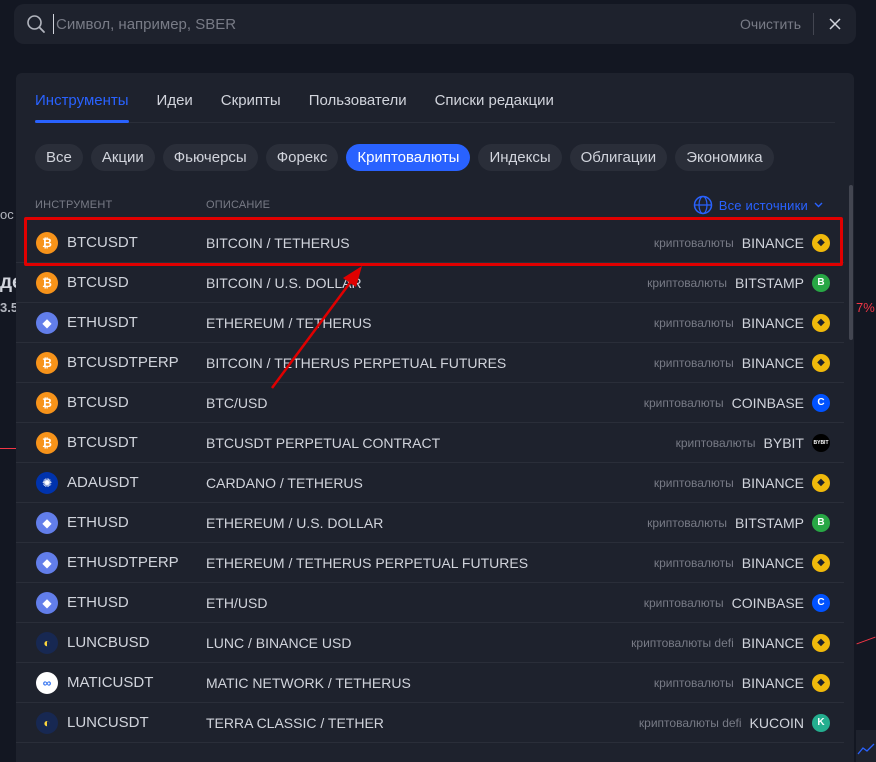  Describe the element at coordinates (238, 205) in the screenshot. I see `column-header-description: ОПИСАНИЕ` at that location.